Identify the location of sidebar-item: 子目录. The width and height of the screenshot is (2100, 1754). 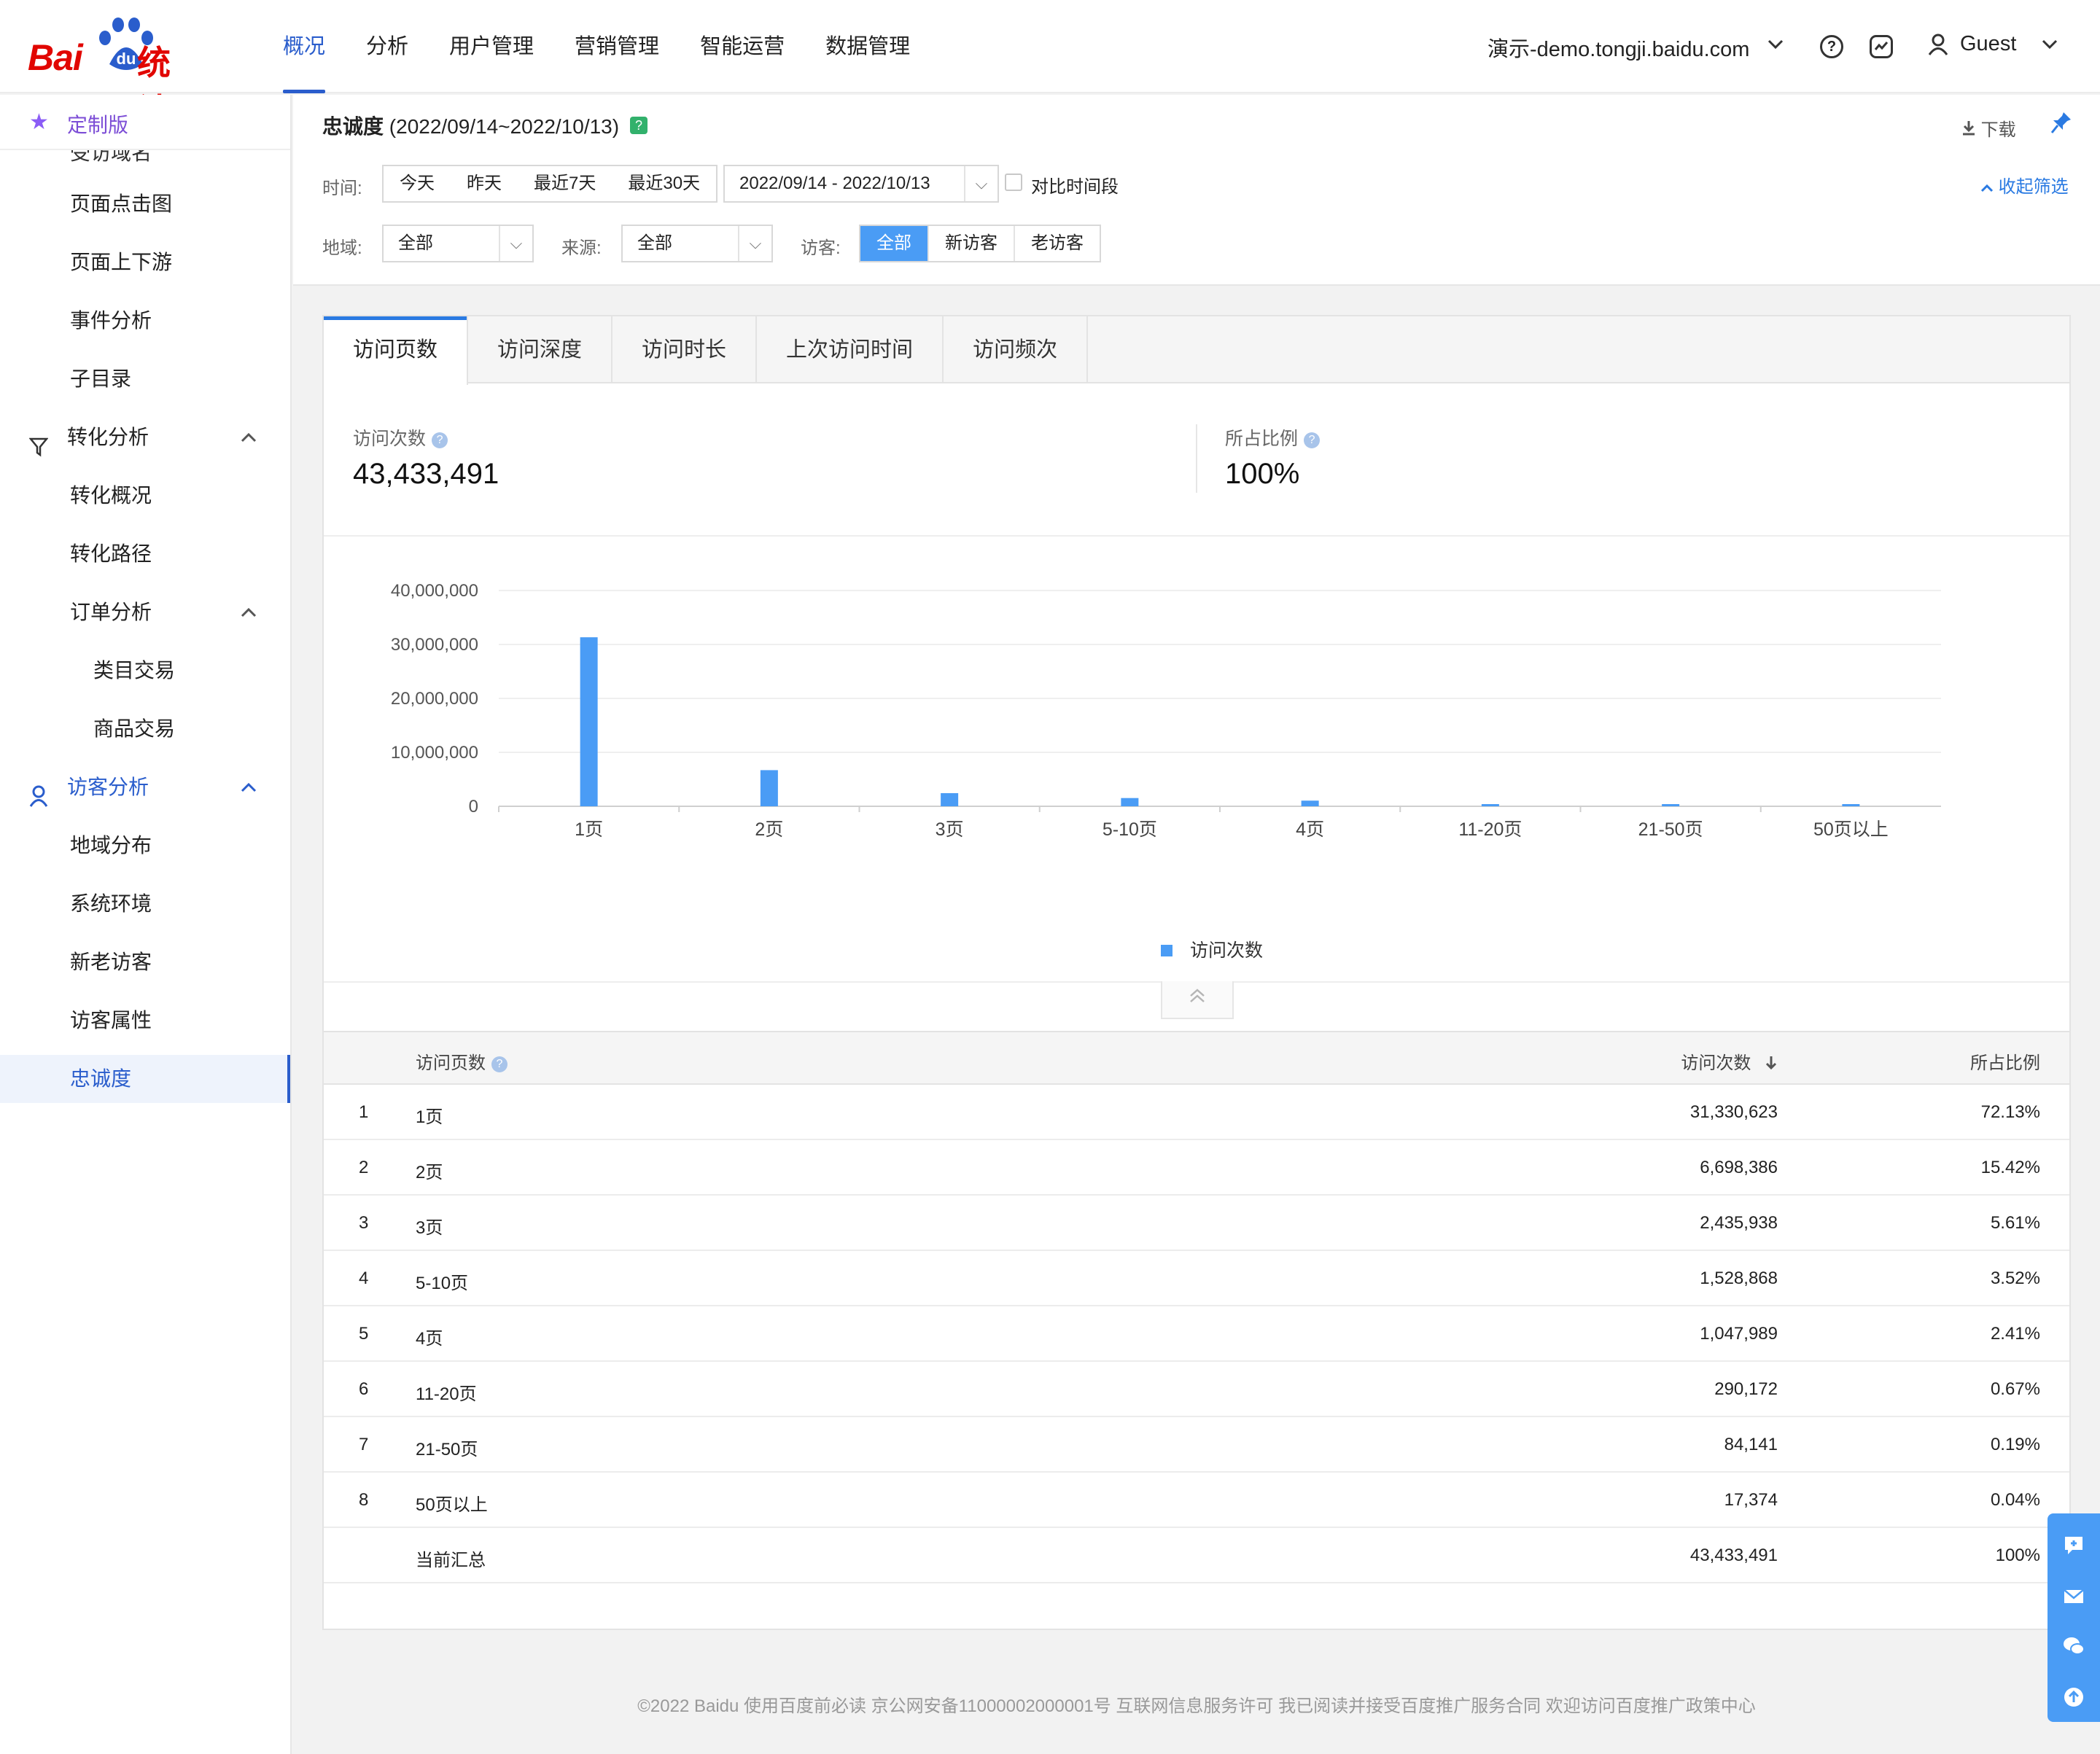
(145, 379).